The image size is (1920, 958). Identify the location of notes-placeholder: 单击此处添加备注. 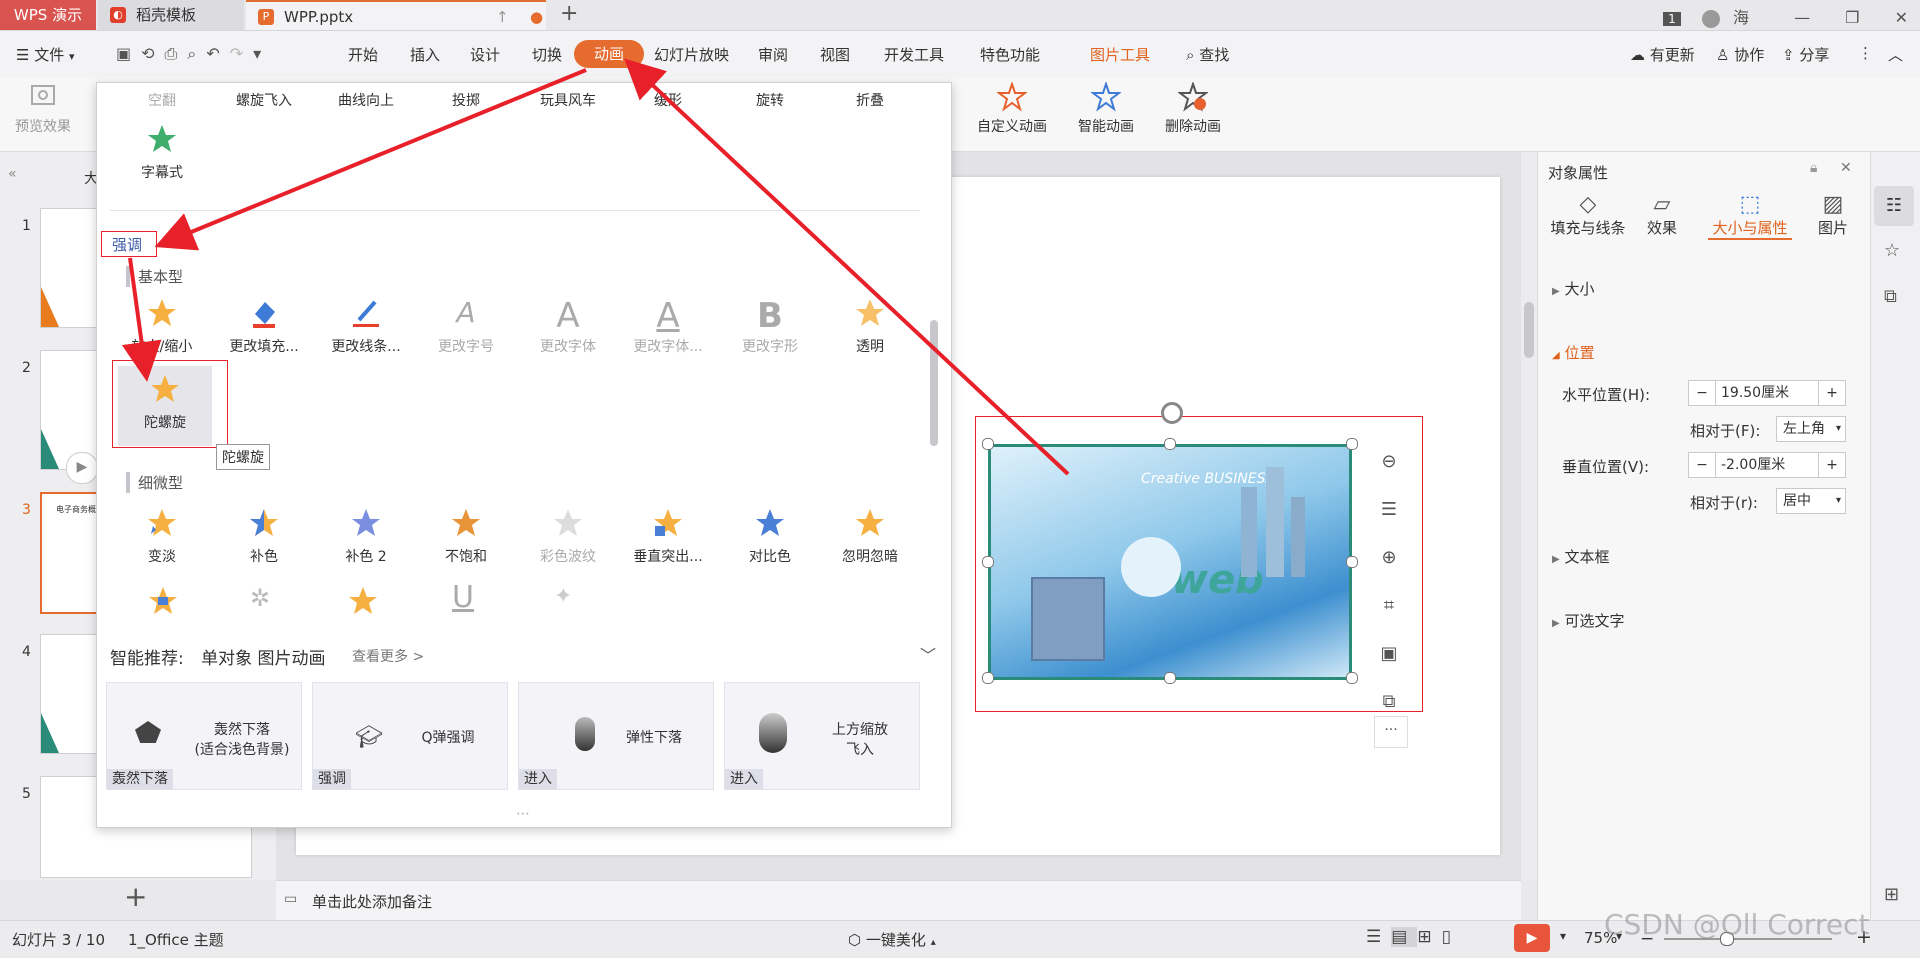
(372, 902).